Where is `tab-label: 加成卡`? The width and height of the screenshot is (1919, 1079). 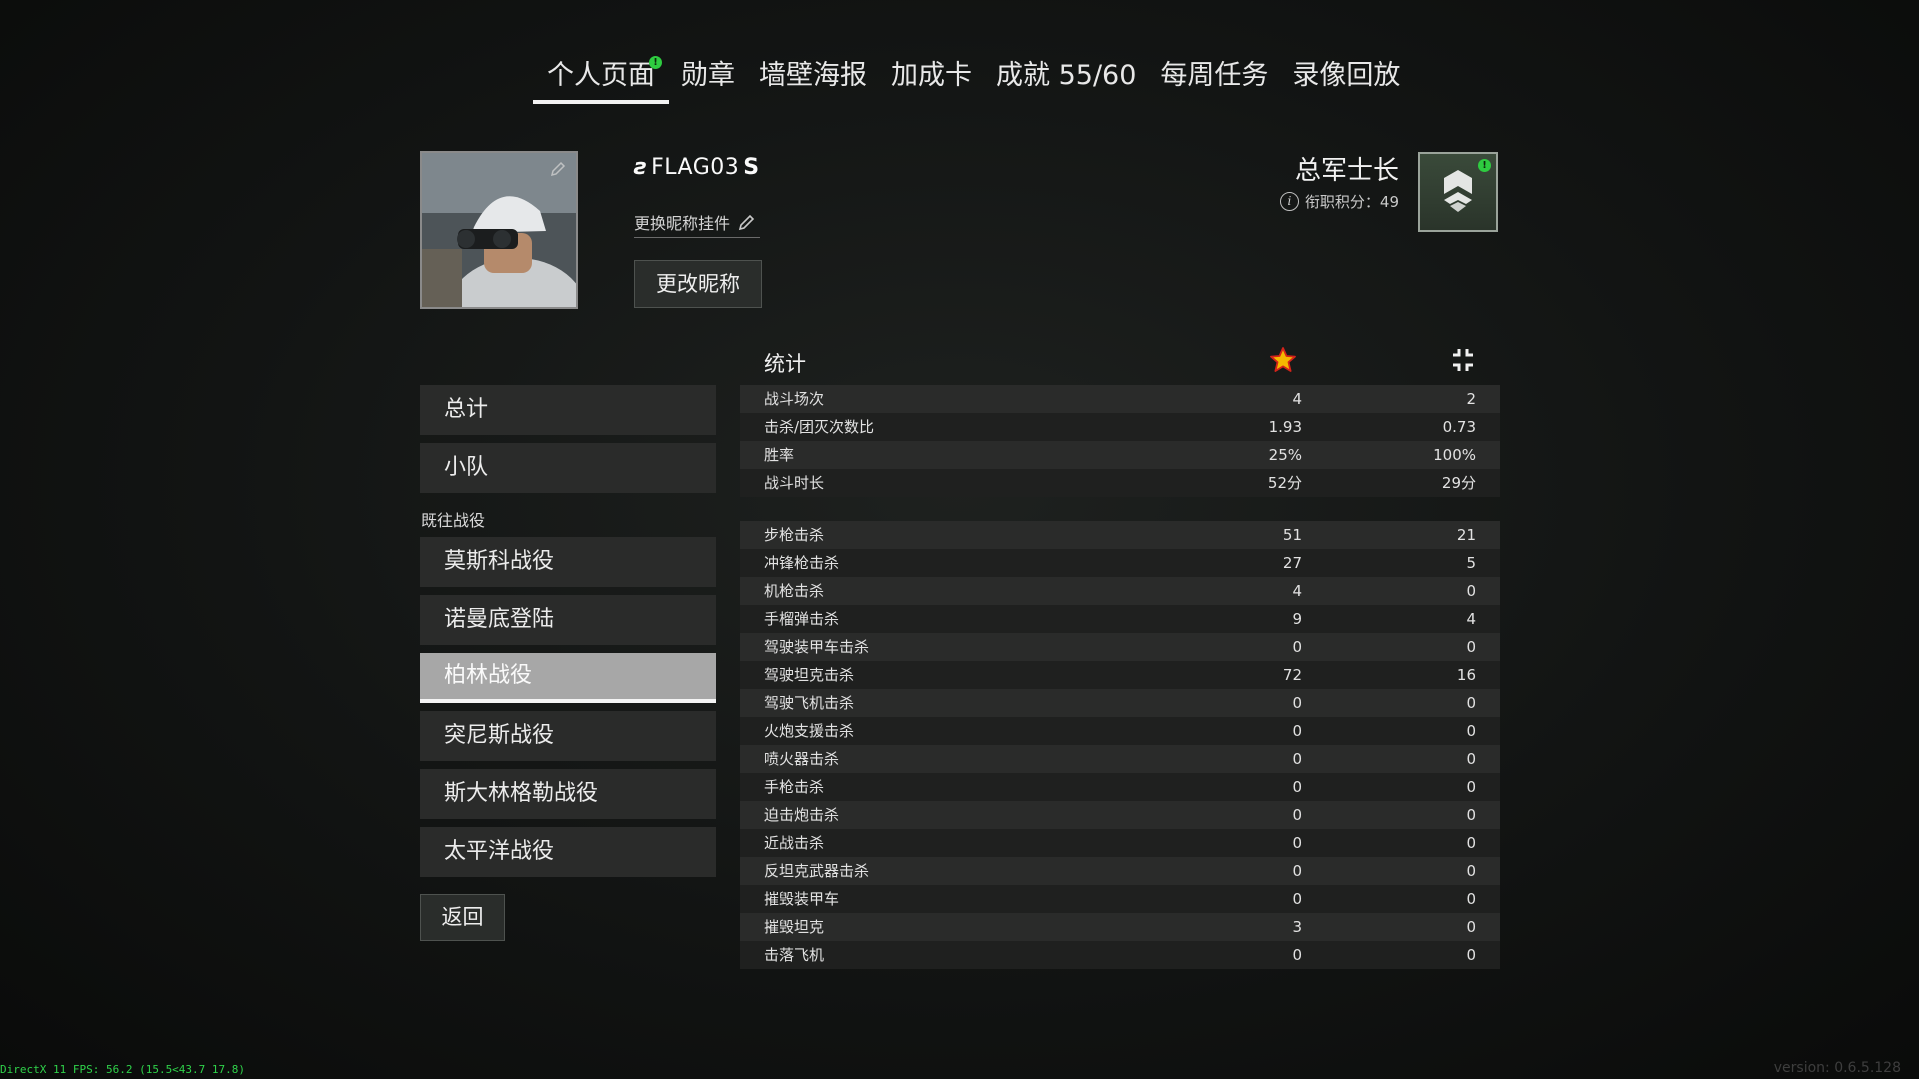 tab-label: 加成卡 is located at coordinates (931, 75).